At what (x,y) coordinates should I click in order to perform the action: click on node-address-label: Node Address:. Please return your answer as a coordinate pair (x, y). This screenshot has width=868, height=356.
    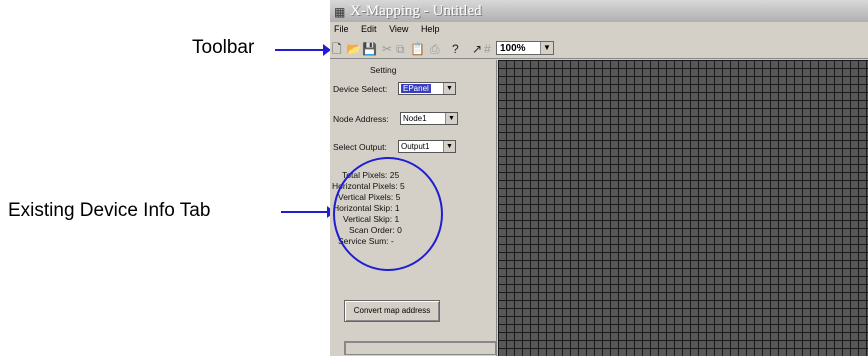
    Looking at the image, I should click on (361, 119).